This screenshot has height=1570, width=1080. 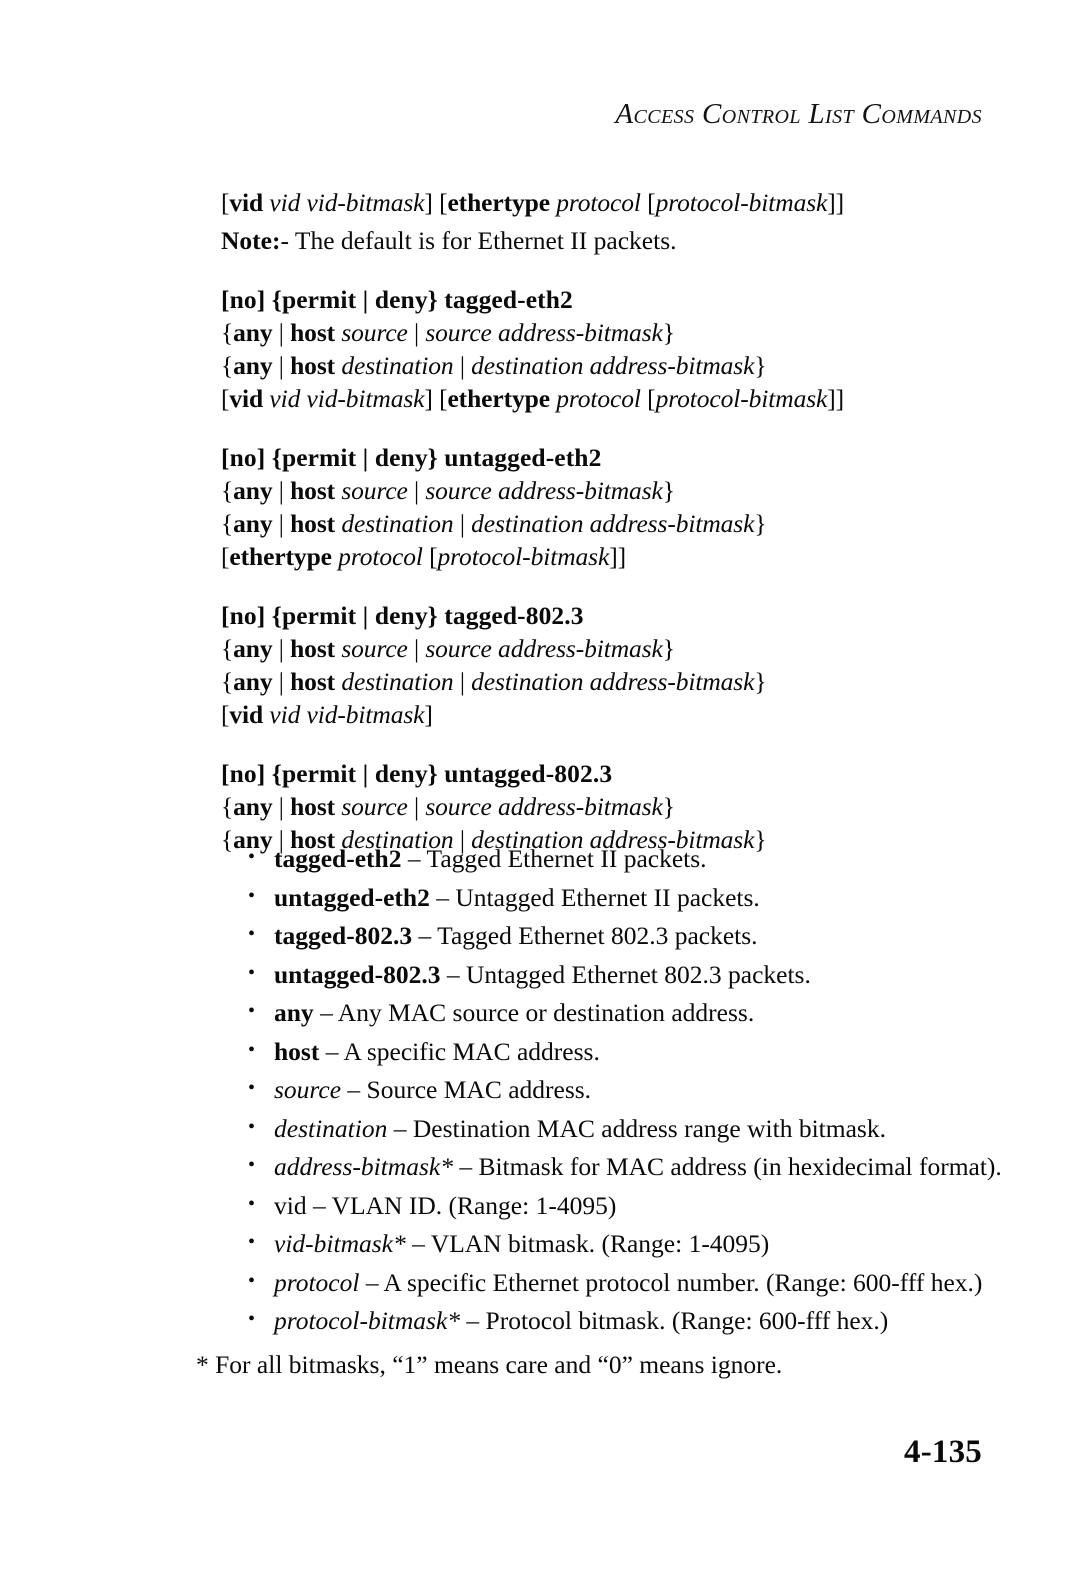 What do you see at coordinates (621, 556) in the screenshot?
I see `syntax-argument-line: [ethertype protocol [protocol-bitmask]]` at bounding box center [621, 556].